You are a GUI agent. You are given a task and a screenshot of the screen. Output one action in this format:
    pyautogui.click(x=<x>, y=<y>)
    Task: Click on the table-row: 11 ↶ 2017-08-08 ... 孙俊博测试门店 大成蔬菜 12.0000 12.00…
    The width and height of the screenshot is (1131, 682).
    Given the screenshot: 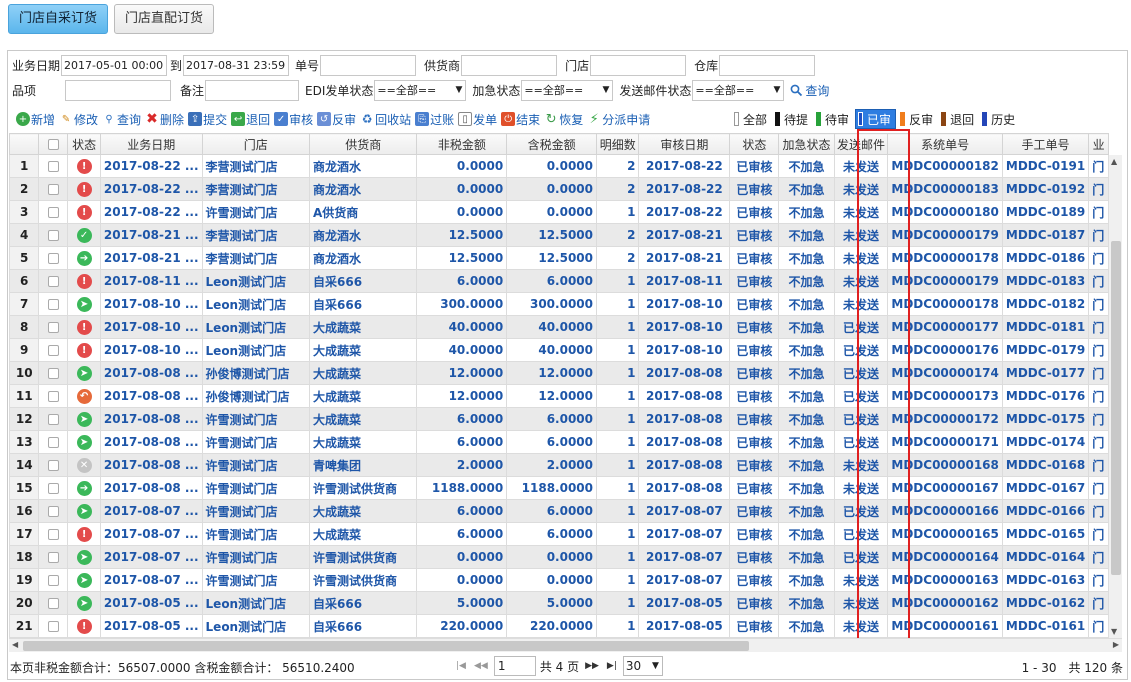 What is the action you would take?
    pyautogui.click(x=559, y=396)
    